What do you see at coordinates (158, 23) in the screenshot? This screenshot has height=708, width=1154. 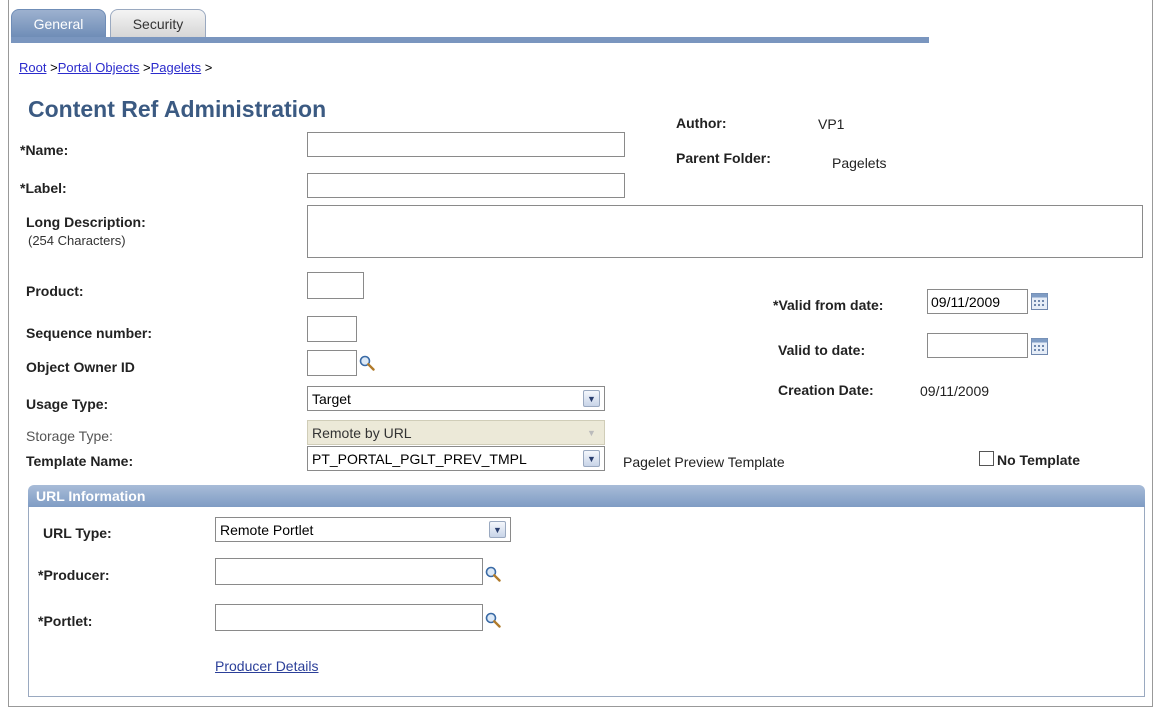 I see `tab-security: Security` at bounding box center [158, 23].